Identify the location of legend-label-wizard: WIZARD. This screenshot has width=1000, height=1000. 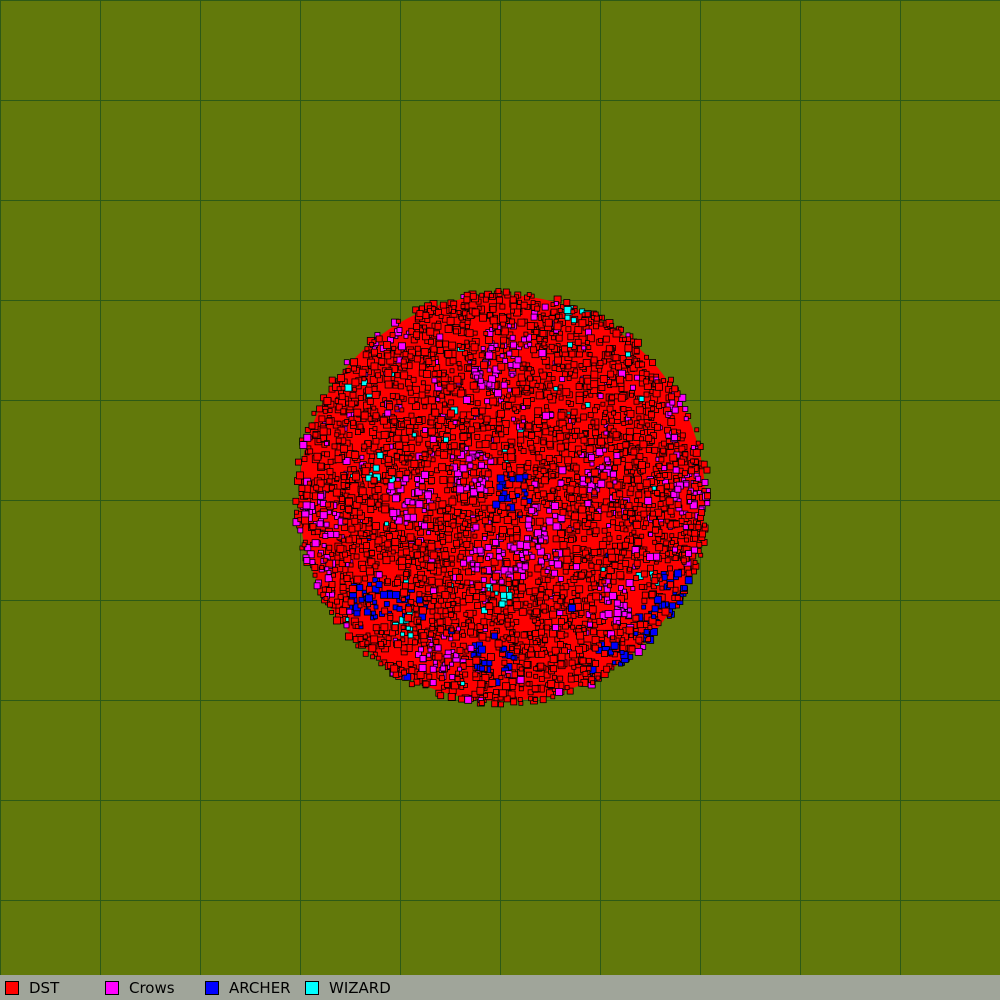
(360, 987).